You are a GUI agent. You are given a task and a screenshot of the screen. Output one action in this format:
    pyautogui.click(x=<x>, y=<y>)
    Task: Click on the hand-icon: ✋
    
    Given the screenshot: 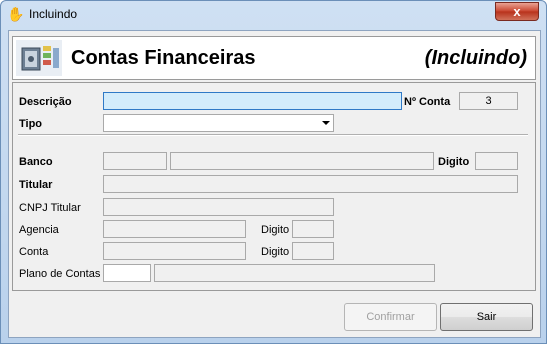 What is the action you would take?
    pyautogui.click(x=16, y=14)
    